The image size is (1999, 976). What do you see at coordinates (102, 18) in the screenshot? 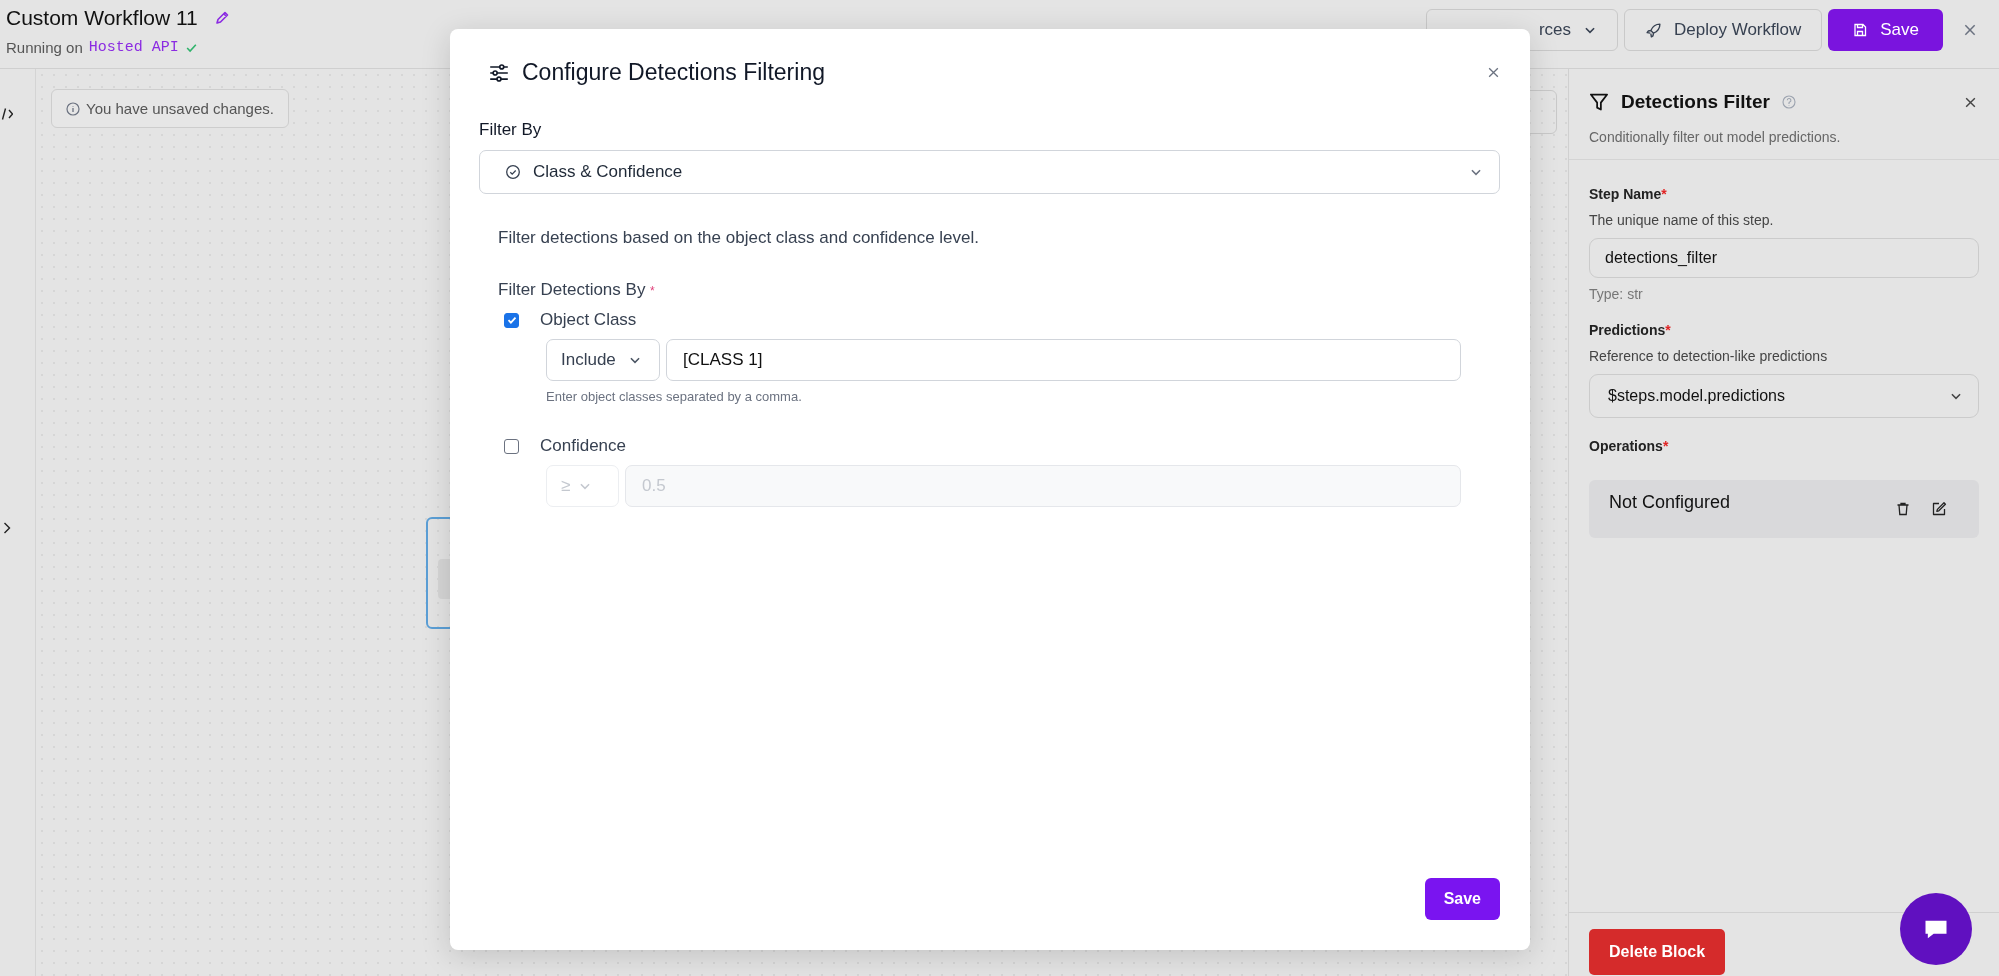
I see `workflow-title: Custom Workflow 11` at bounding box center [102, 18].